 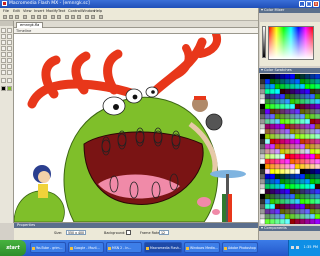 I want to click on color-spectrum, so click(x=291, y=43).